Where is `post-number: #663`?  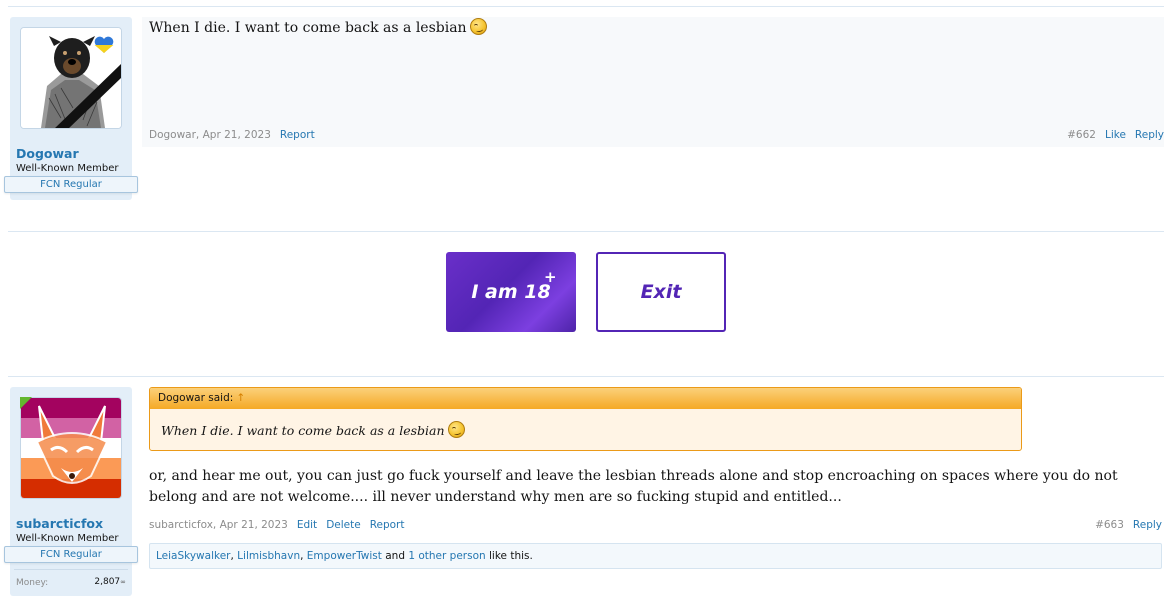
post-number: #663 is located at coordinates (1109, 525).